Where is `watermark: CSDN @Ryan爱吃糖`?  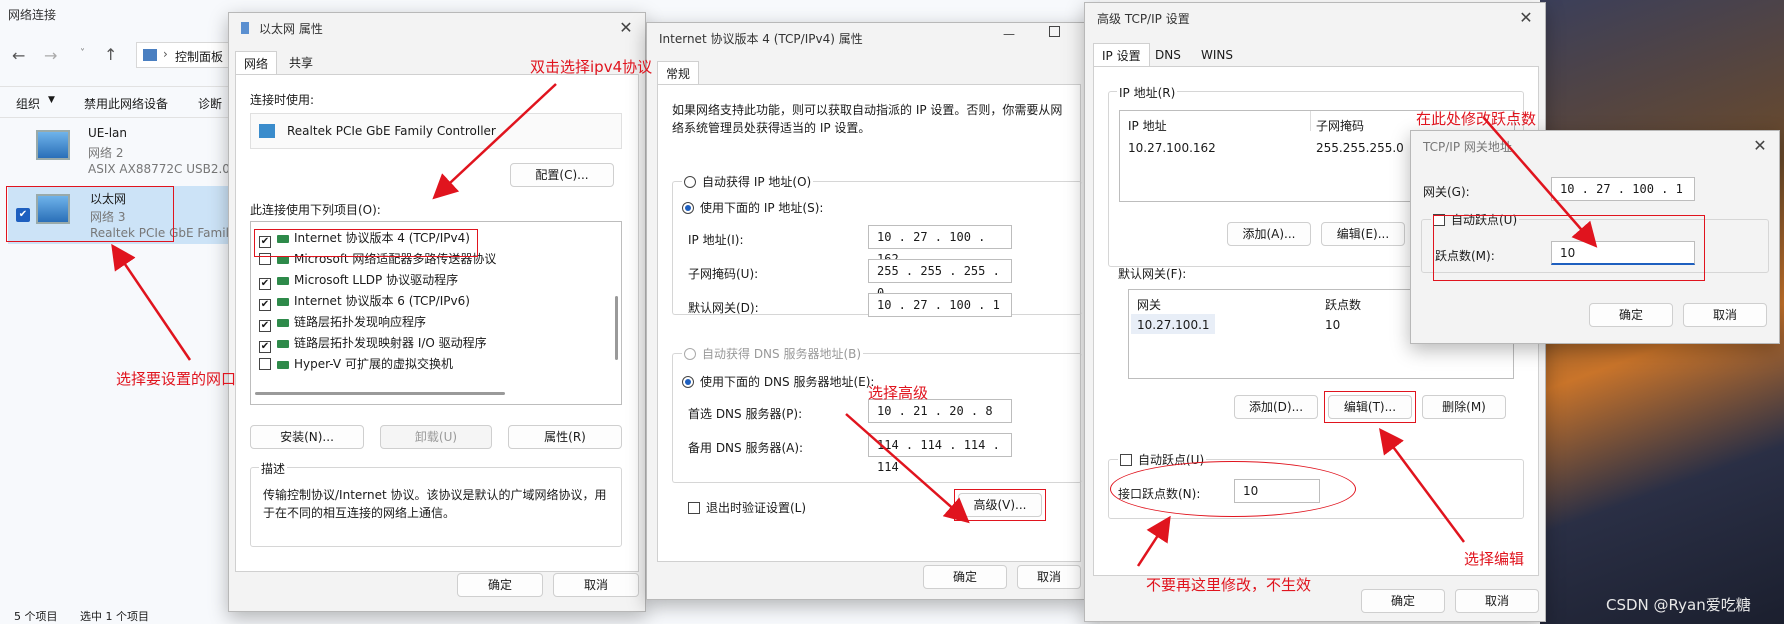
watermark: CSDN @Ryan爱吃糖 is located at coordinates (1678, 605).